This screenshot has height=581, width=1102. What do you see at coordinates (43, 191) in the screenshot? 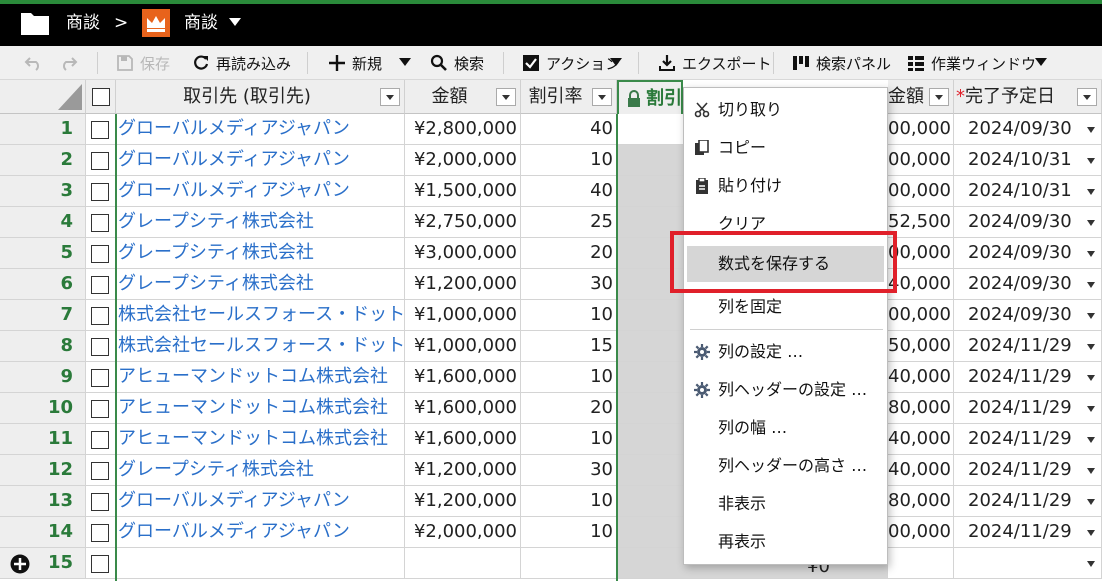
I see `row-number: 3` at bounding box center [43, 191].